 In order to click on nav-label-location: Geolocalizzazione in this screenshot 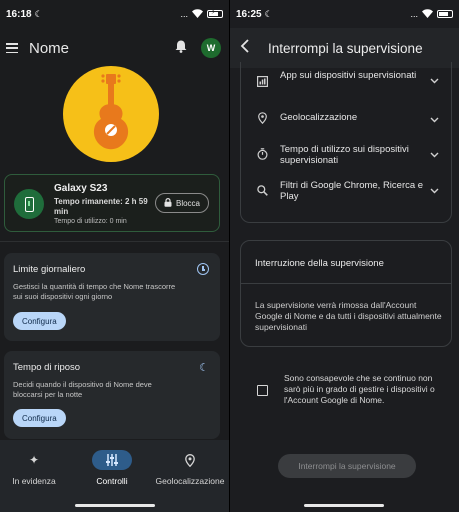, I will do `click(190, 481)`.